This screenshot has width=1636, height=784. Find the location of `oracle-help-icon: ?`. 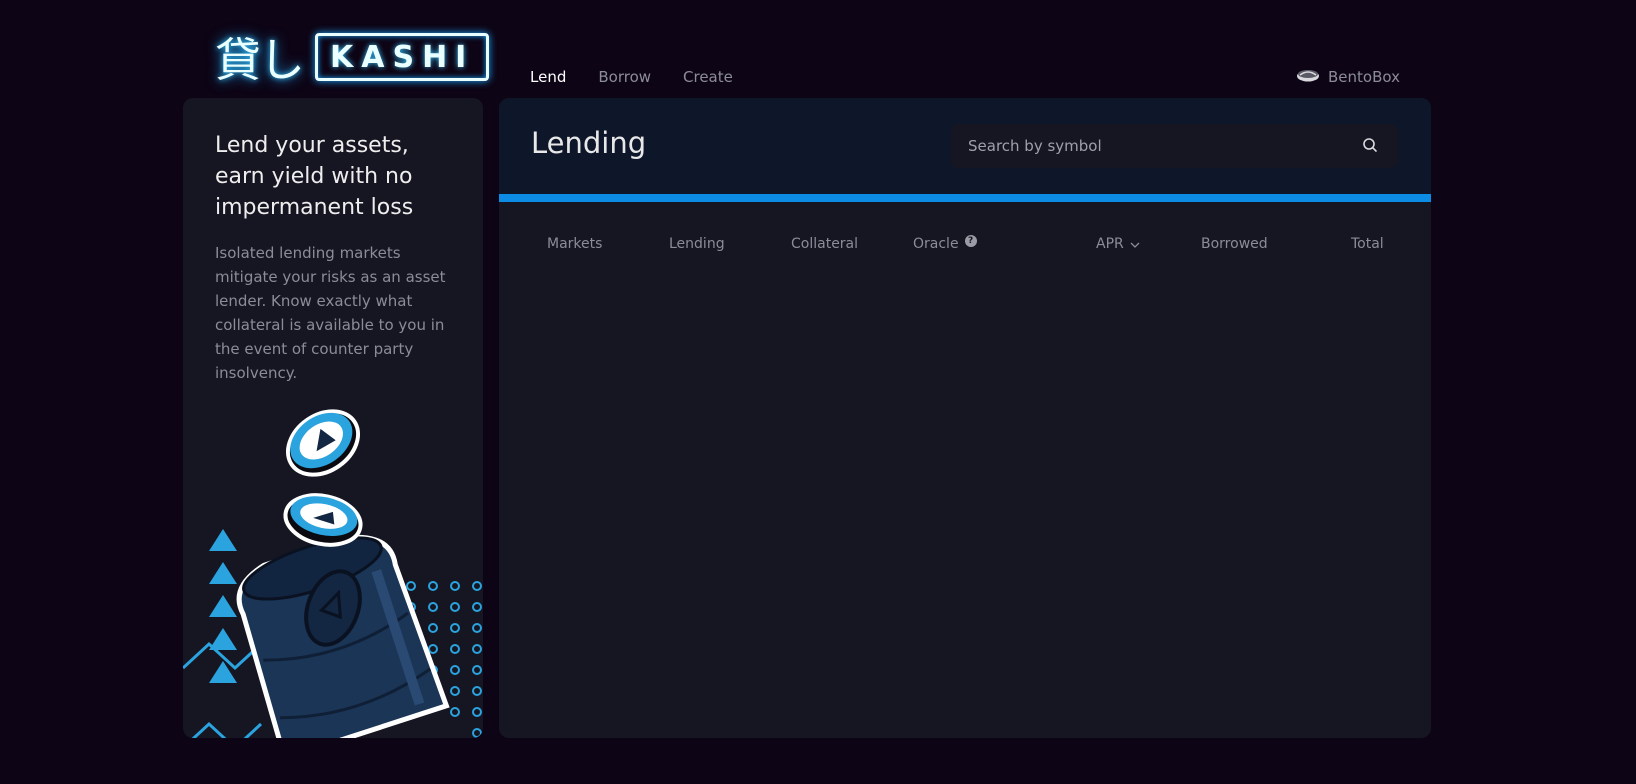

oracle-help-icon: ? is located at coordinates (970, 241).